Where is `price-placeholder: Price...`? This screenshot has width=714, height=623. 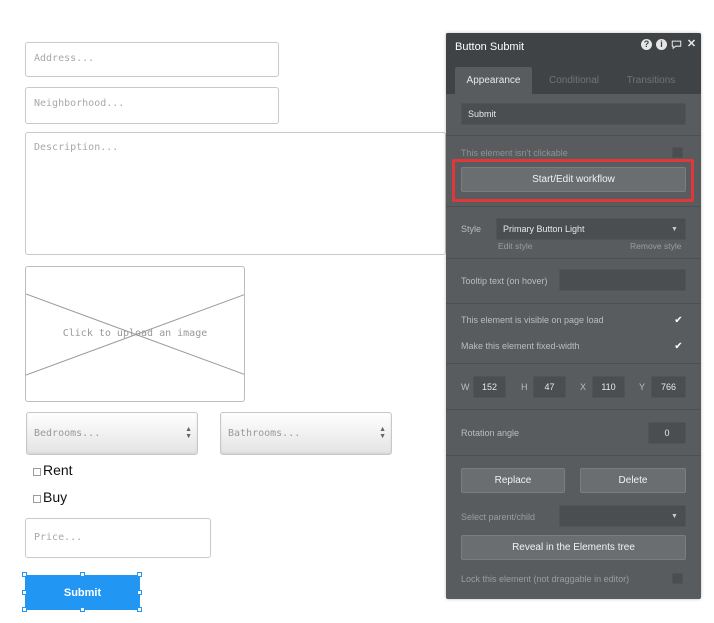
price-placeholder: Price... is located at coordinates (58, 537).